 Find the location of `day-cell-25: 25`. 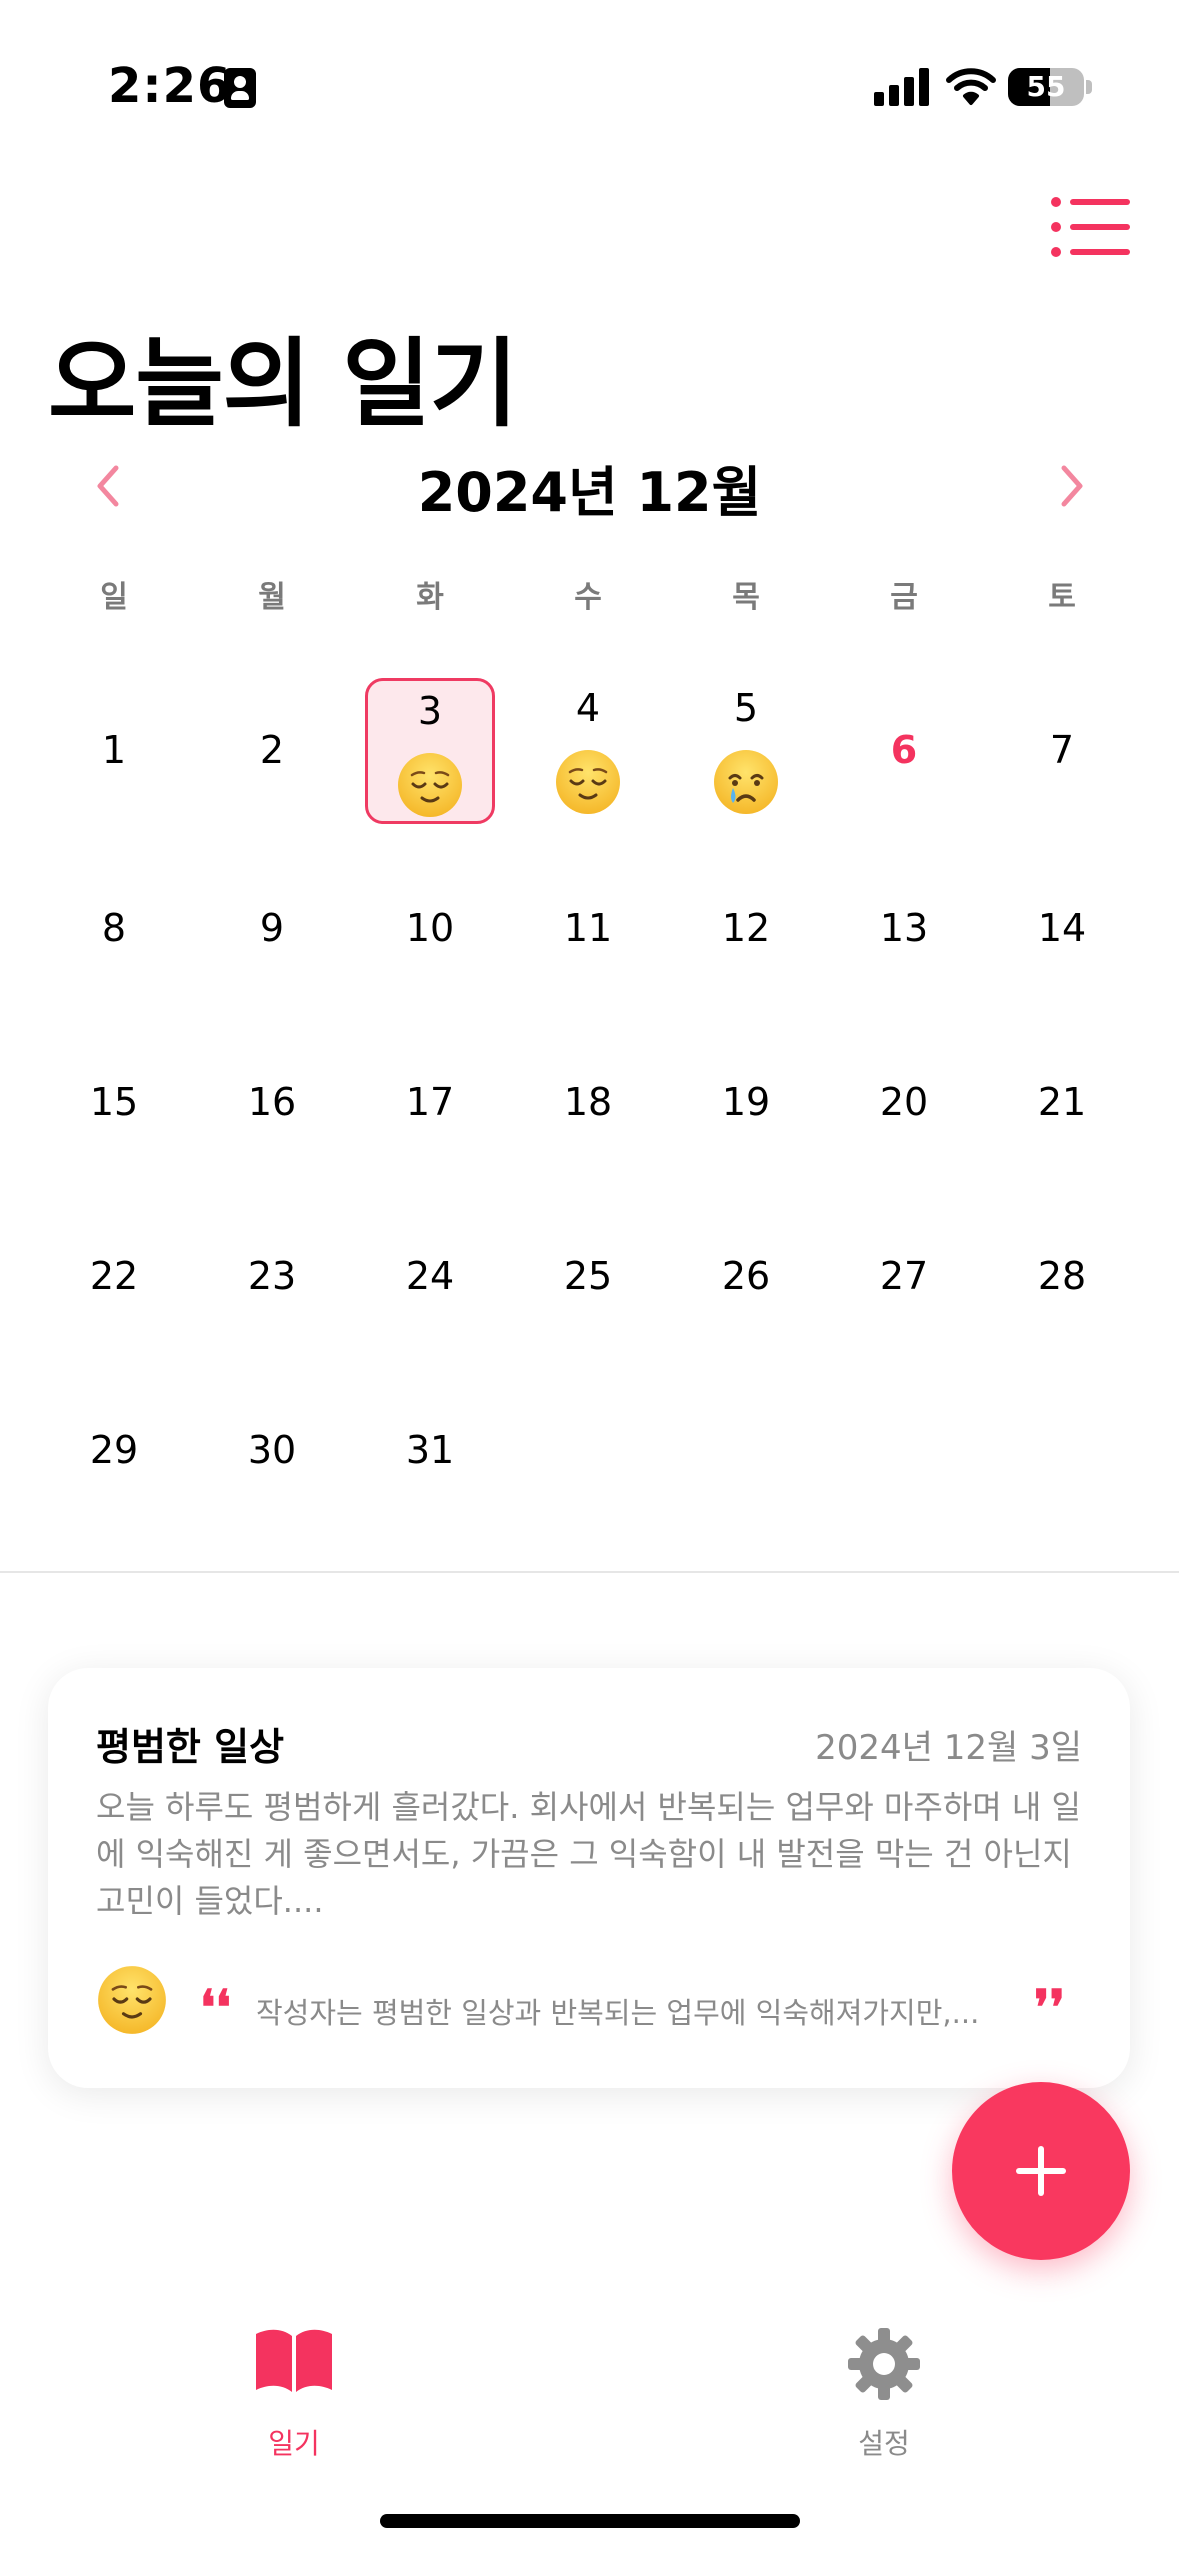

day-cell-25: 25 is located at coordinates (588, 1277).